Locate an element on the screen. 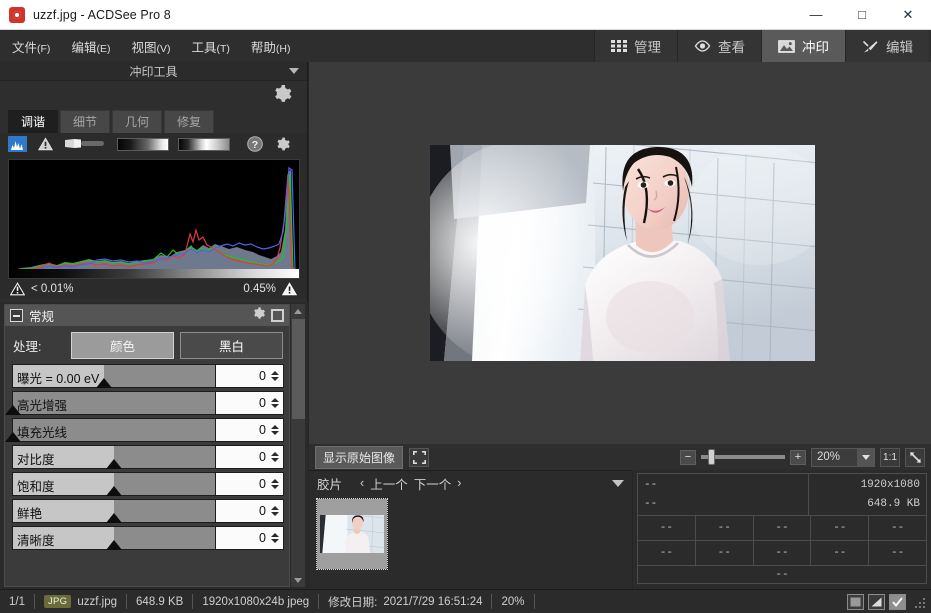 The width and height of the screenshot is (931, 613). slider-fill-light-spinner: 0 is located at coordinates (249, 430).